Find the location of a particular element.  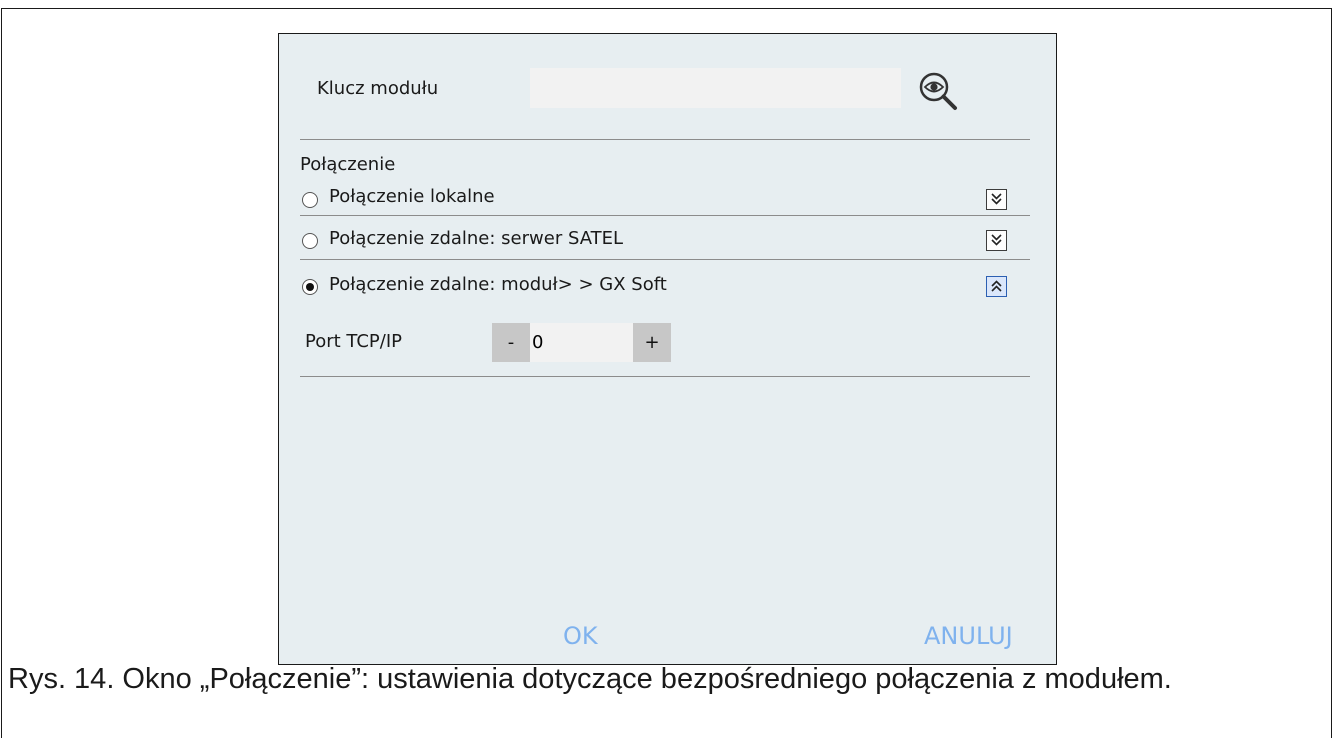

module-key-label: Klucz modułu is located at coordinates (378, 88).